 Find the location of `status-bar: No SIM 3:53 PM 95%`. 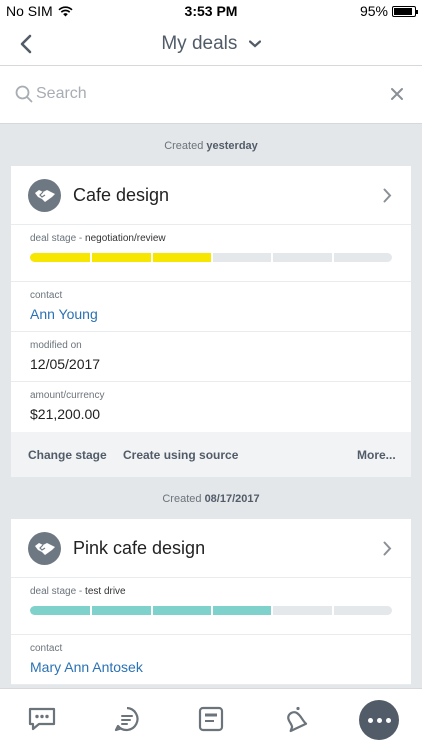

status-bar: No SIM 3:53 PM 95% is located at coordinates (211, 11).